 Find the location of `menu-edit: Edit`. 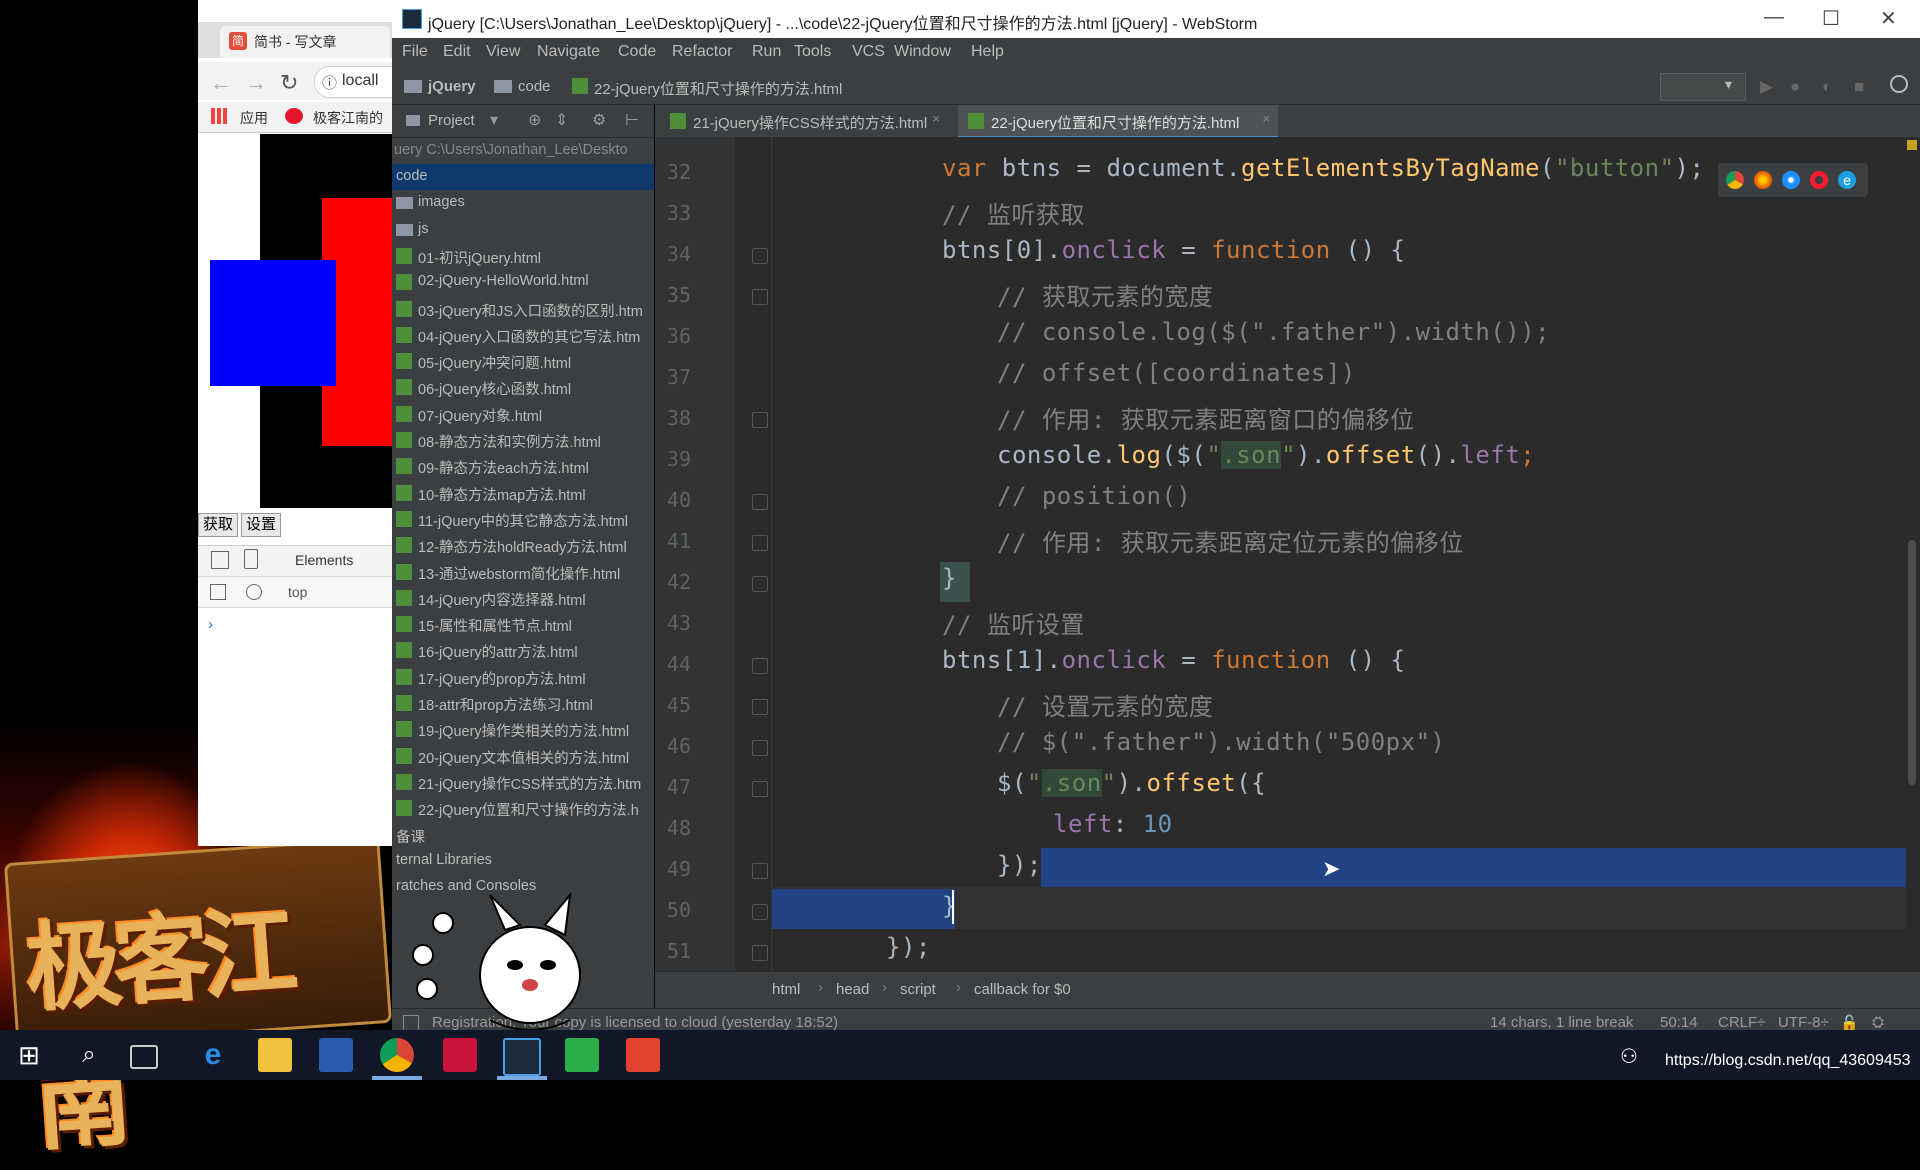

menu-edit: Edit is located at coordinates (457, 52).